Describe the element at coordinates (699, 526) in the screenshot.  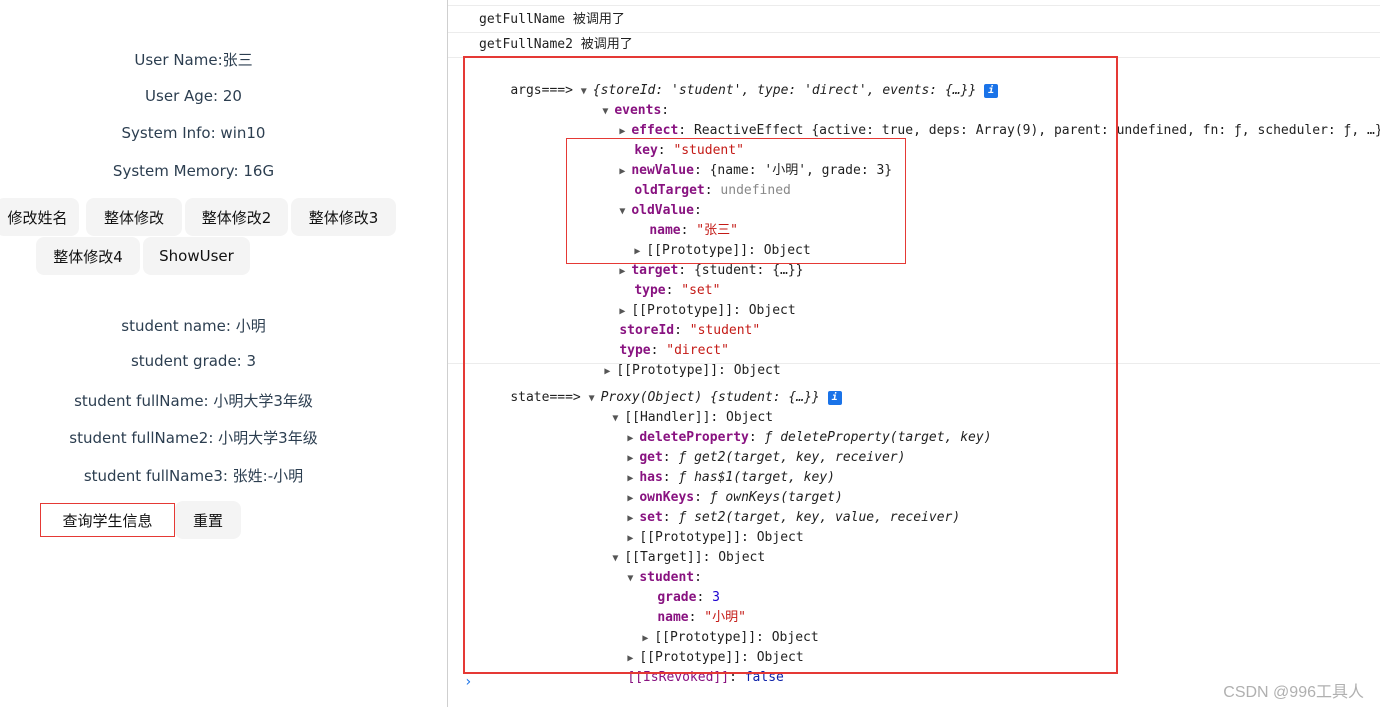
I see `handler-prototype-row: ▶ [[Prototype]]: Object` at that location.